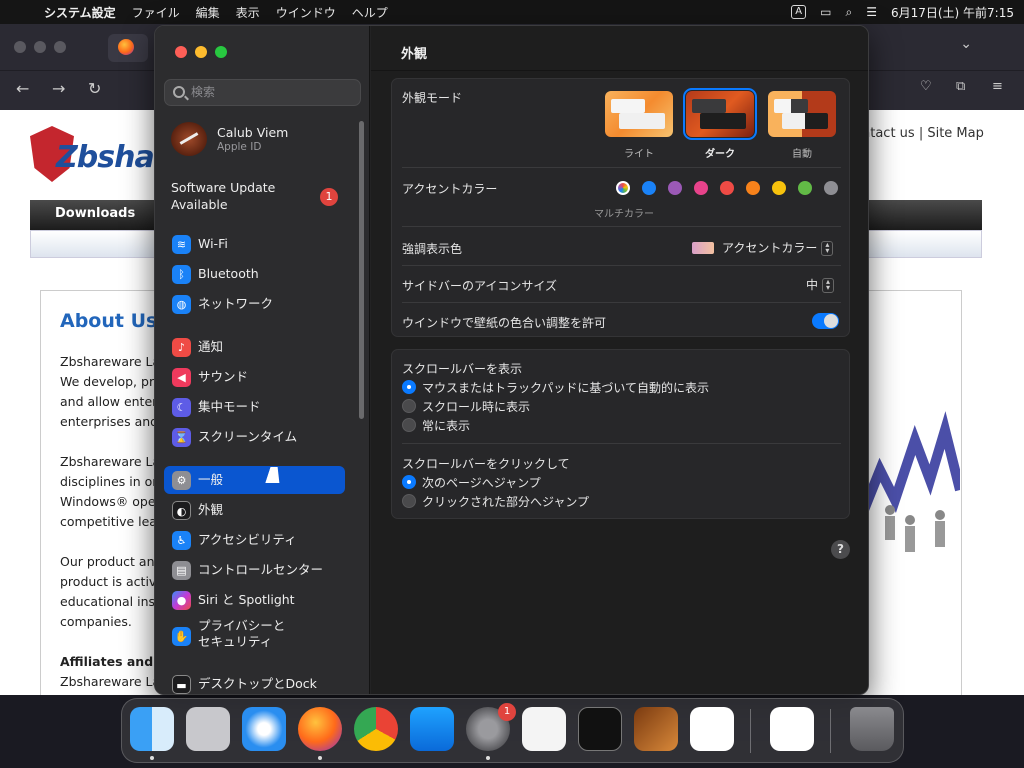  What do you see at coordinates (409, 387) in the screenshot?
I see `radio-auto-scrollbar` at bounding box center [409, 387].